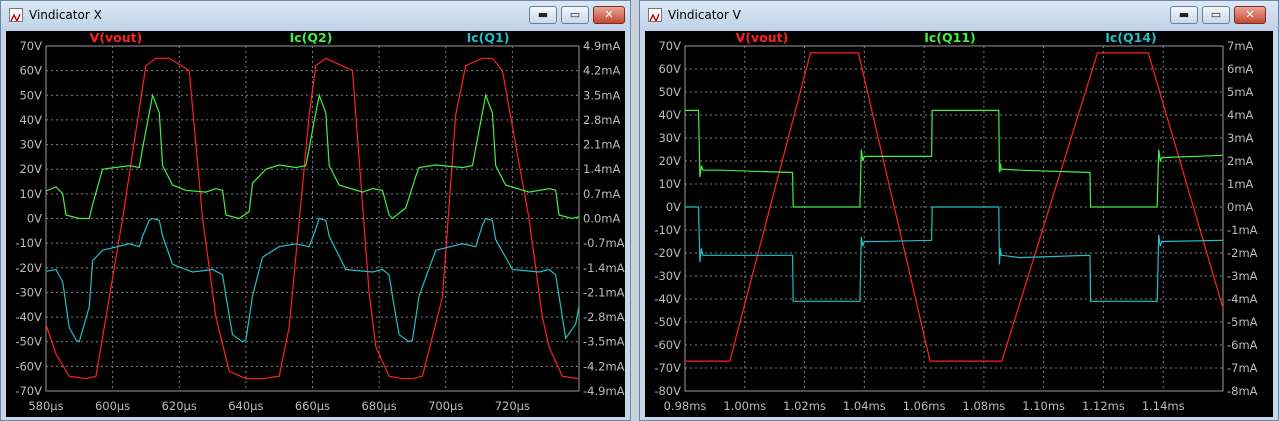  Describe the element at coordinates (604, 366) in the screenshot. I see `y2-tick-label: -4.2mA` at that location.